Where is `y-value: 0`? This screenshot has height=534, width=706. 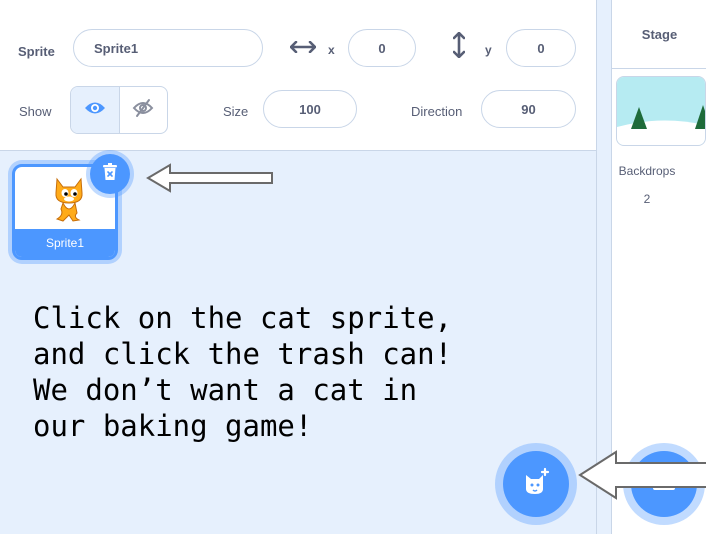
y-value: 0 is located at coordinates (541, 48).